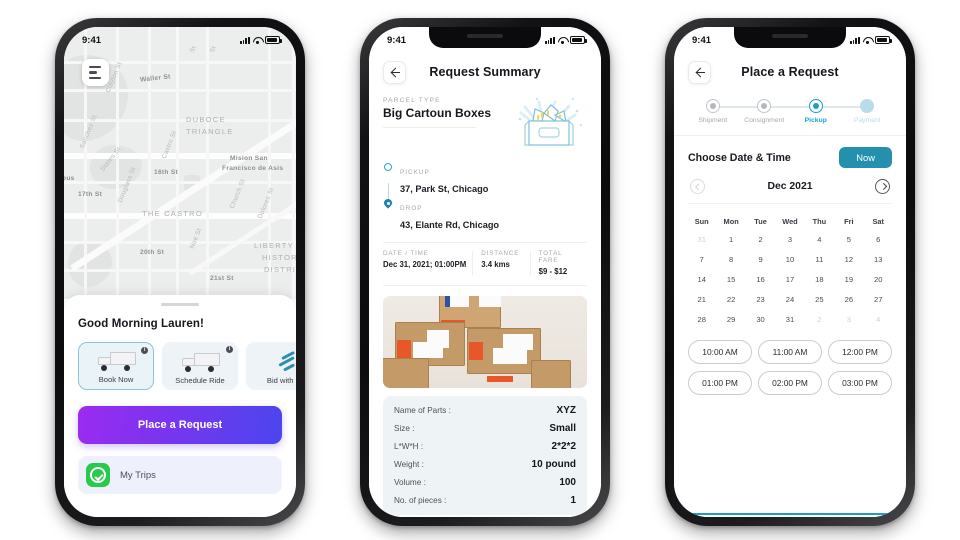 The width and height of the screenshot is (960, 540). I want to click on calendar-day: 10, so click(789, 260).